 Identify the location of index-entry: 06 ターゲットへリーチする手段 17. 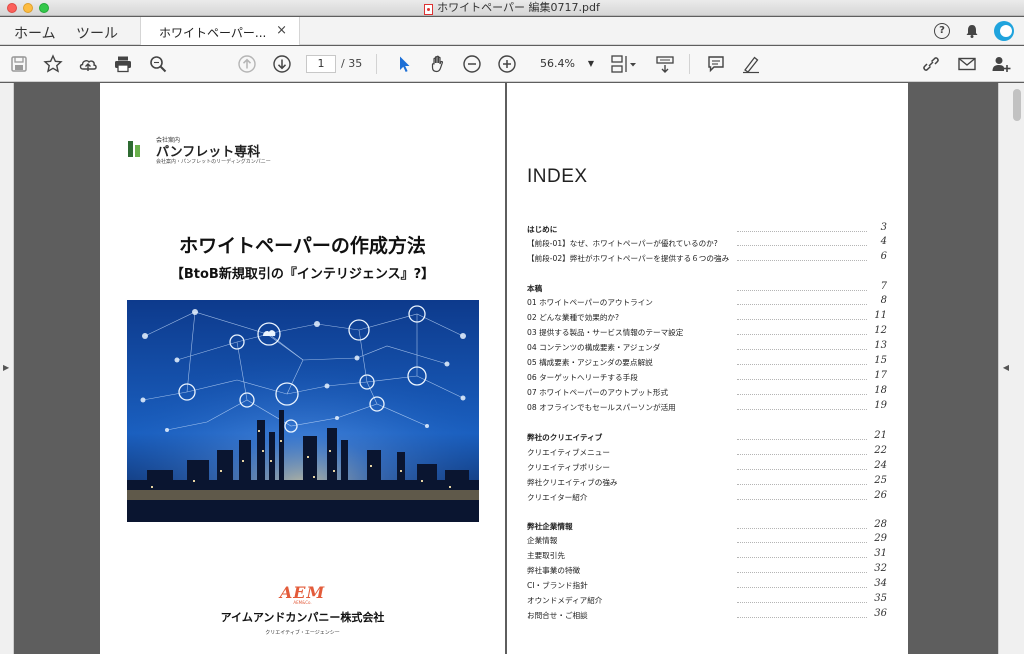
(707, 378).